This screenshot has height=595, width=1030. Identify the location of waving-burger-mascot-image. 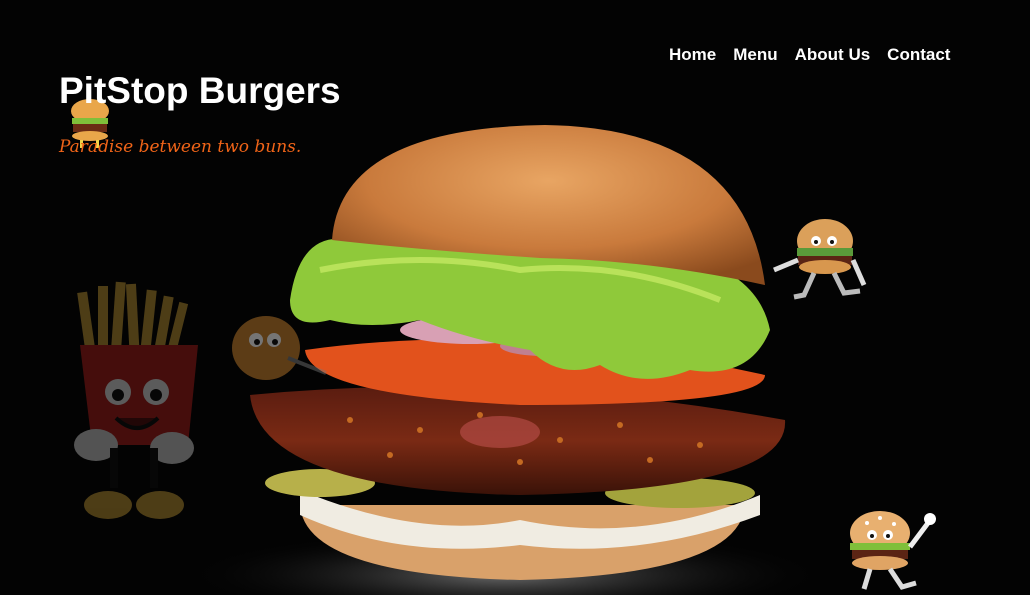
(893, 550).